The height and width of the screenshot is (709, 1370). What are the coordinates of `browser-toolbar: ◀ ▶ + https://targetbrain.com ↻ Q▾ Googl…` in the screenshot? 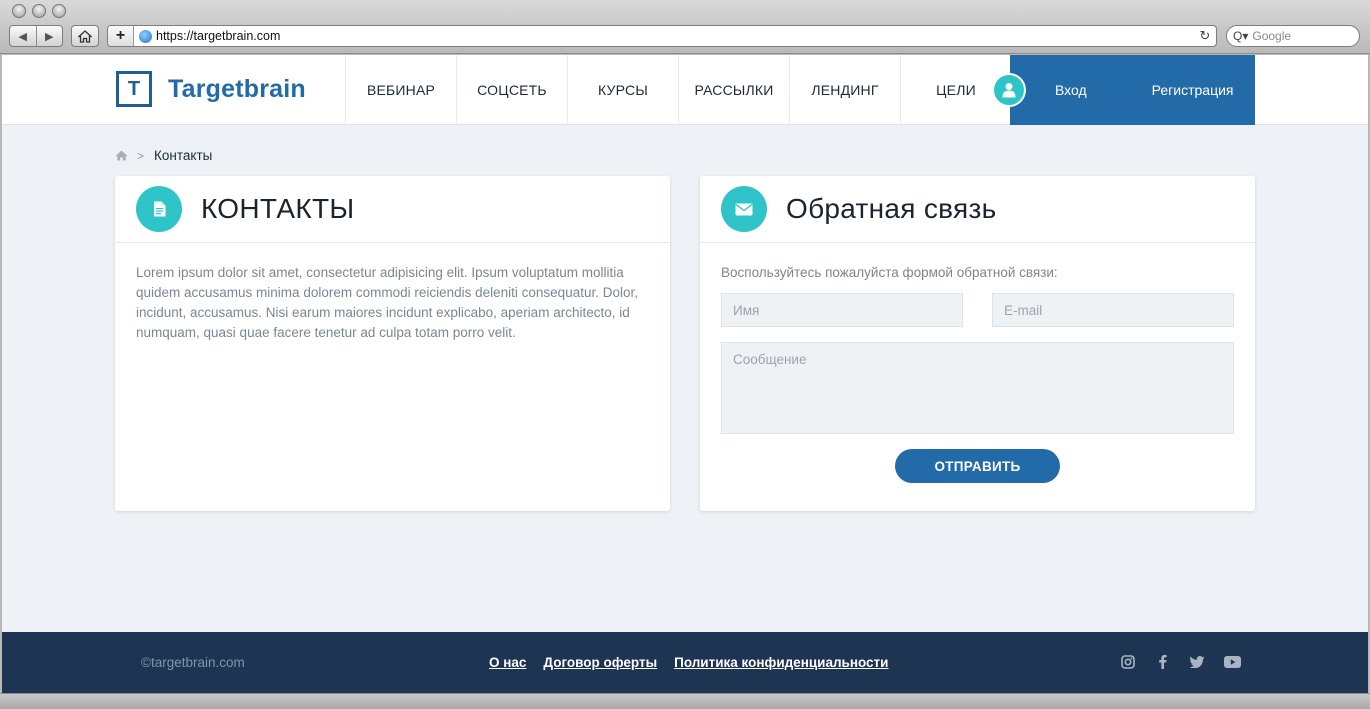 It's located at (685, 27).